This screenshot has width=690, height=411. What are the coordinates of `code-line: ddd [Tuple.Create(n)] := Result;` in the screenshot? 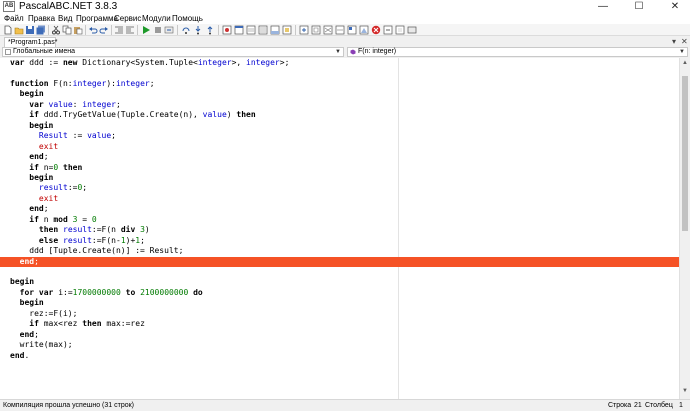 It's located at (339, 251).